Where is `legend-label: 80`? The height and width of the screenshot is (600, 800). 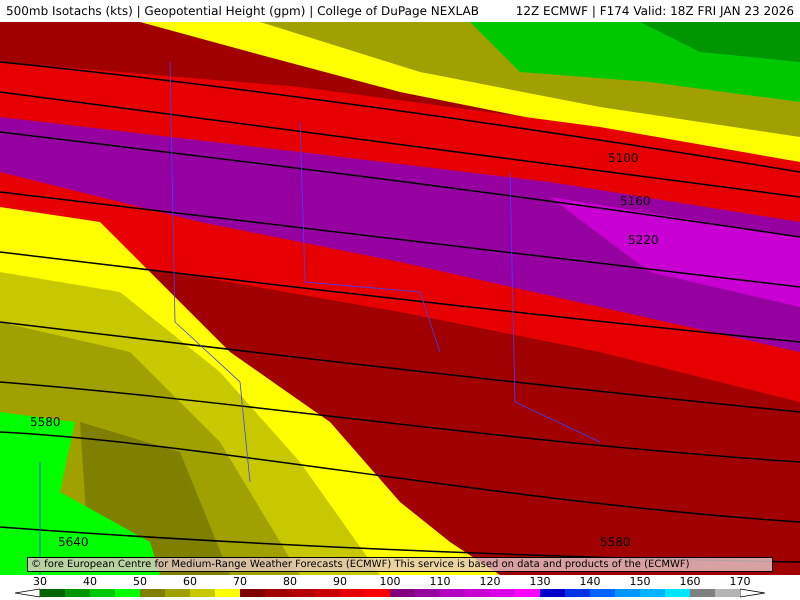 legend-label: 80 is located at coordinates (290, 581).